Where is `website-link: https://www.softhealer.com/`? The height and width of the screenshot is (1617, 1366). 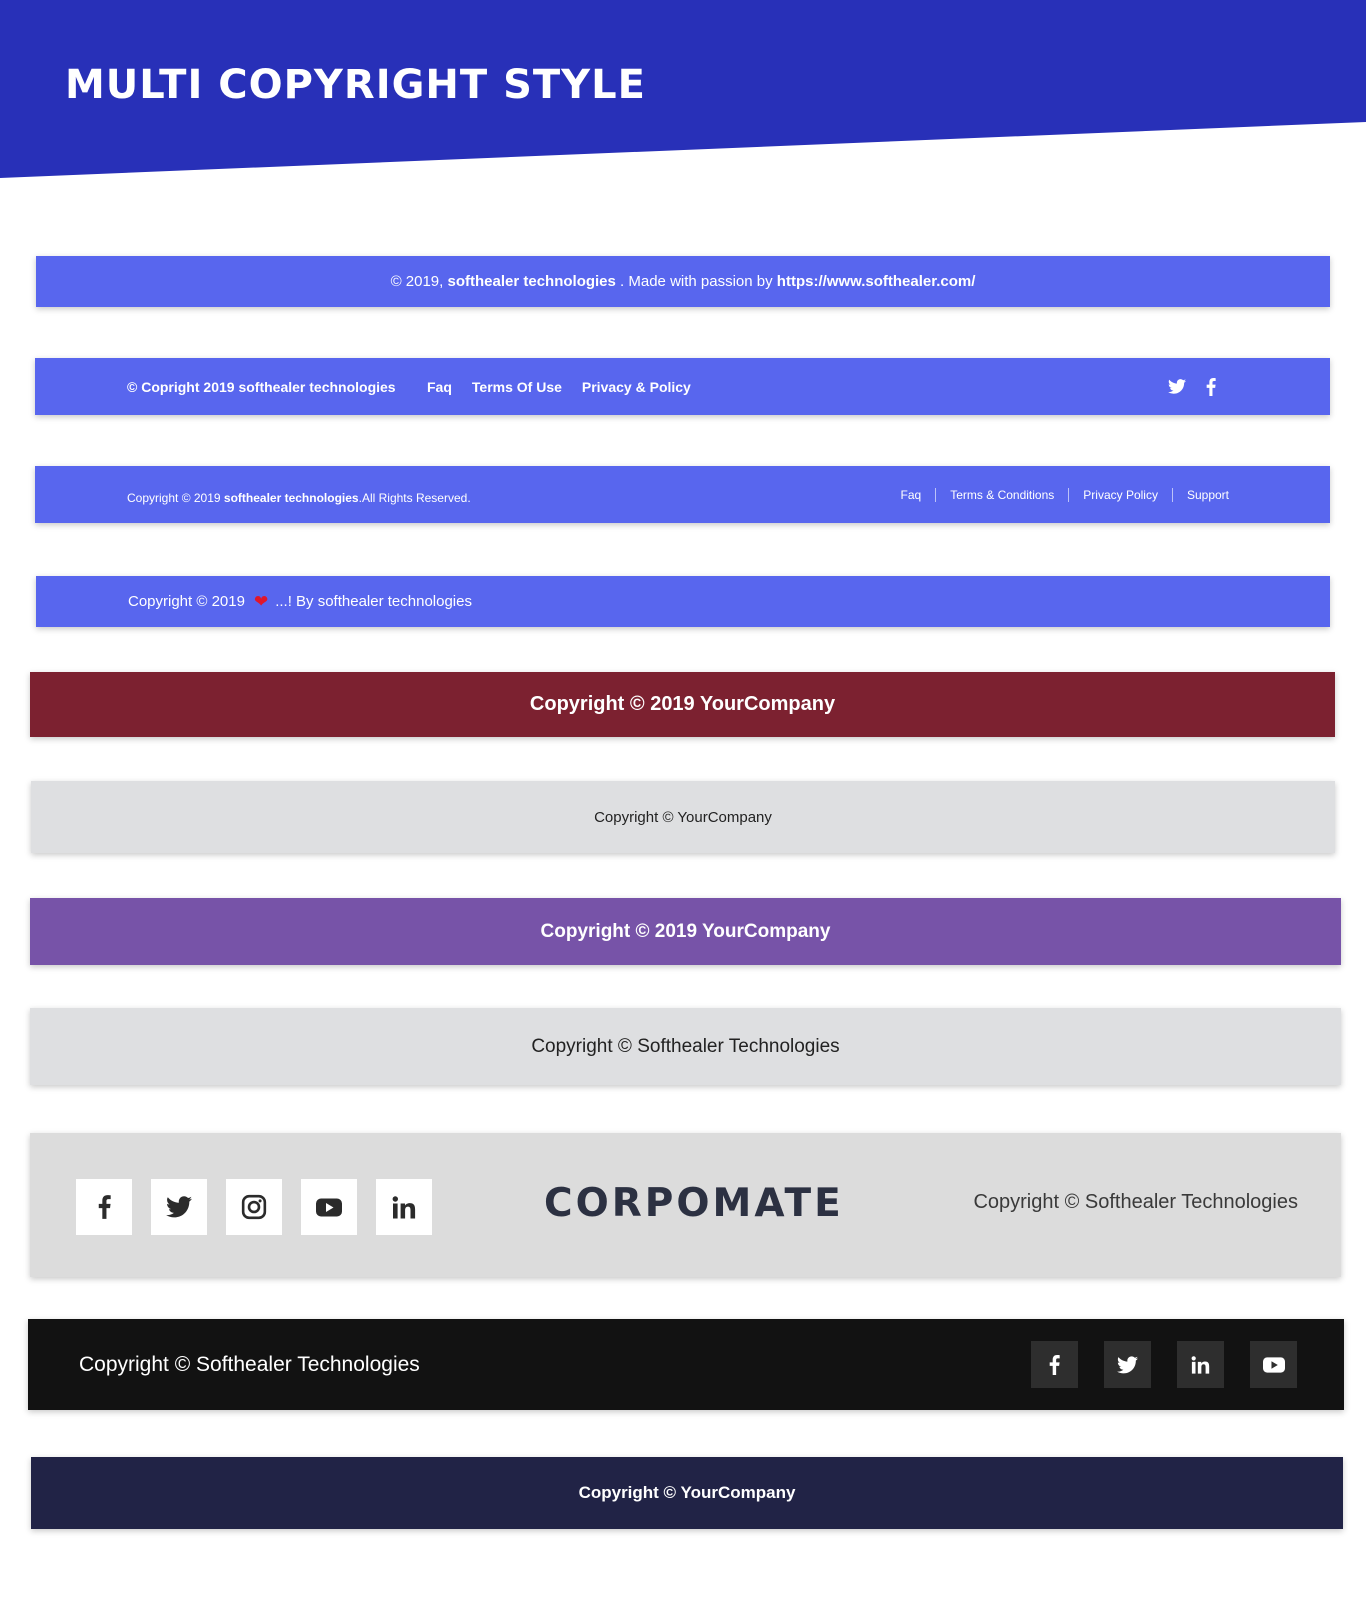 website-link: https://www.softhealer.com/ is located at coordinates (876, 281).